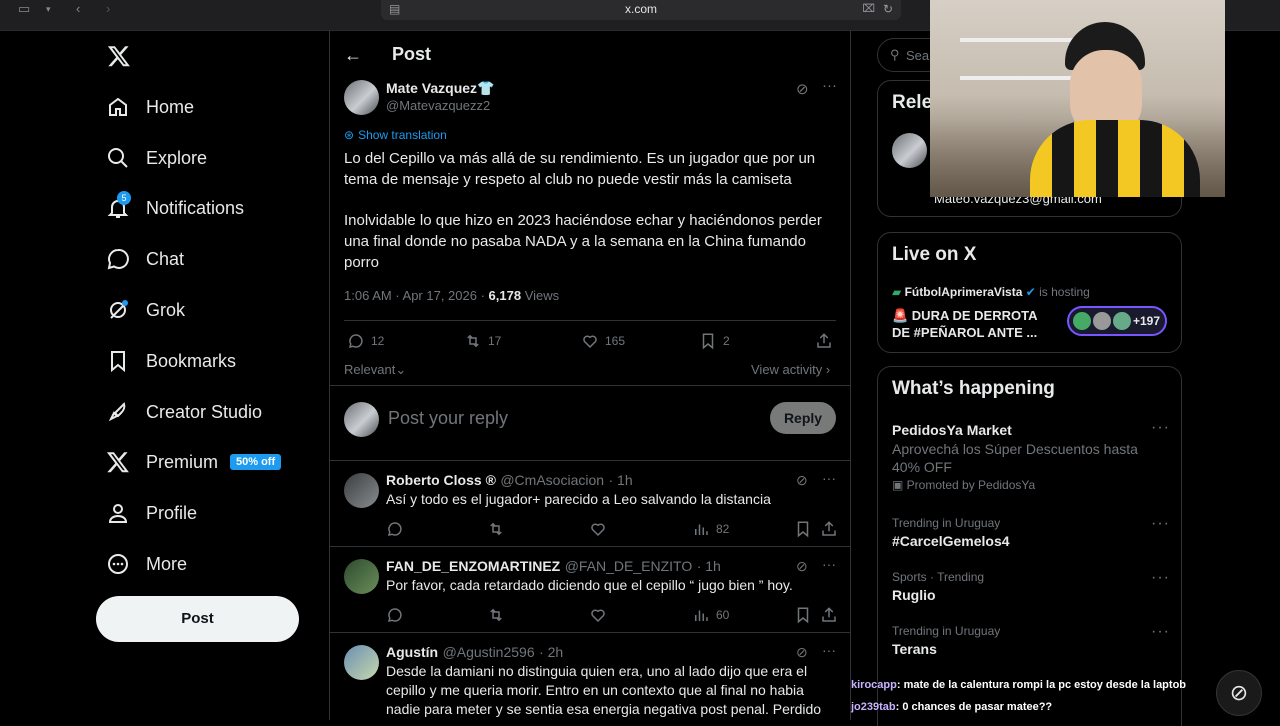  Describe the element at coordinates (197, 619) in the screenshot. I see `post-button: Post` at that location.